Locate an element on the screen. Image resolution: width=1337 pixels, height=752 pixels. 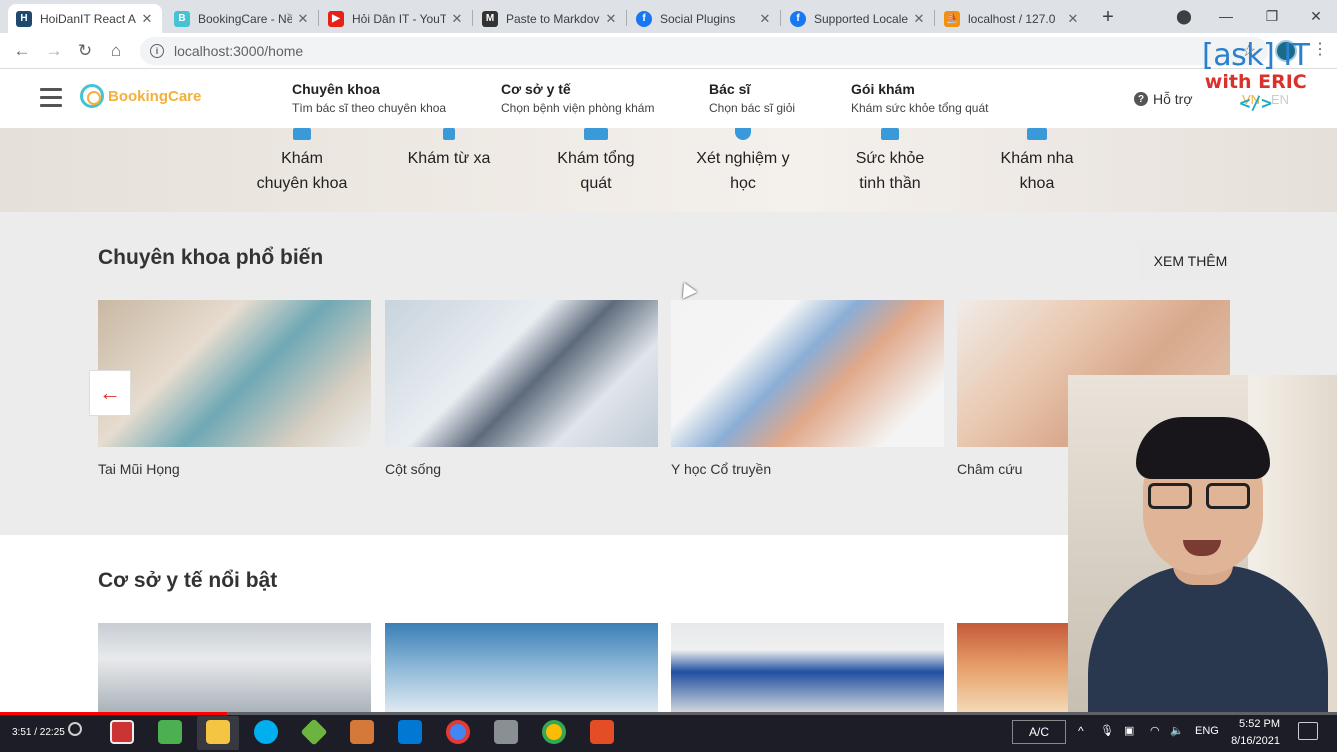
markdown-favicon-icon: M is located at coordinates (490, 18).